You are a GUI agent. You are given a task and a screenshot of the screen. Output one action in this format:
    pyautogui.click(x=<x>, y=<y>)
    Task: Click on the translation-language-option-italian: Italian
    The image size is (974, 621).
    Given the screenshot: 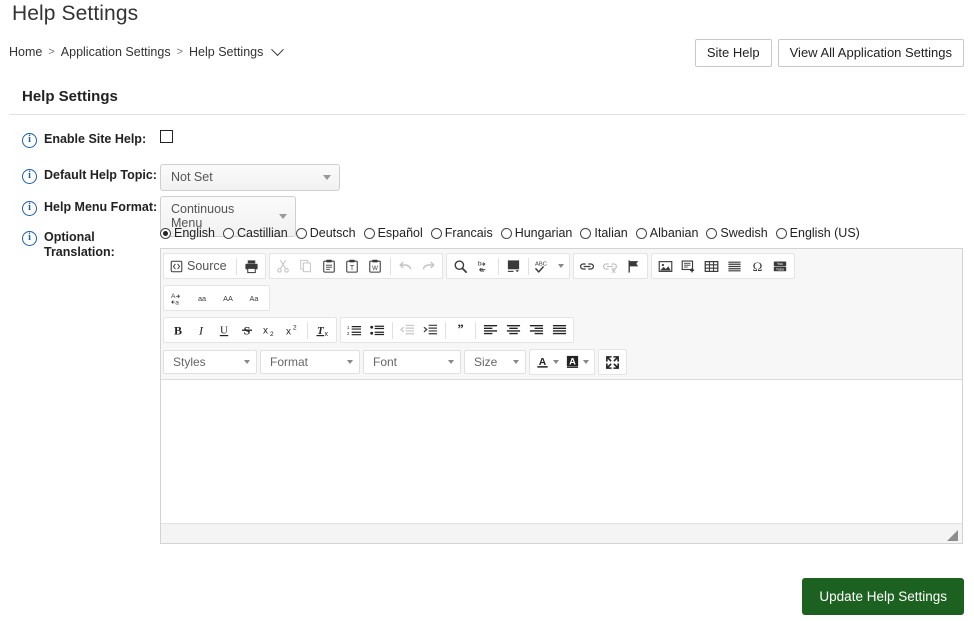 What is the action you would take?
    pyautogui.click(x=604, y=233)
    